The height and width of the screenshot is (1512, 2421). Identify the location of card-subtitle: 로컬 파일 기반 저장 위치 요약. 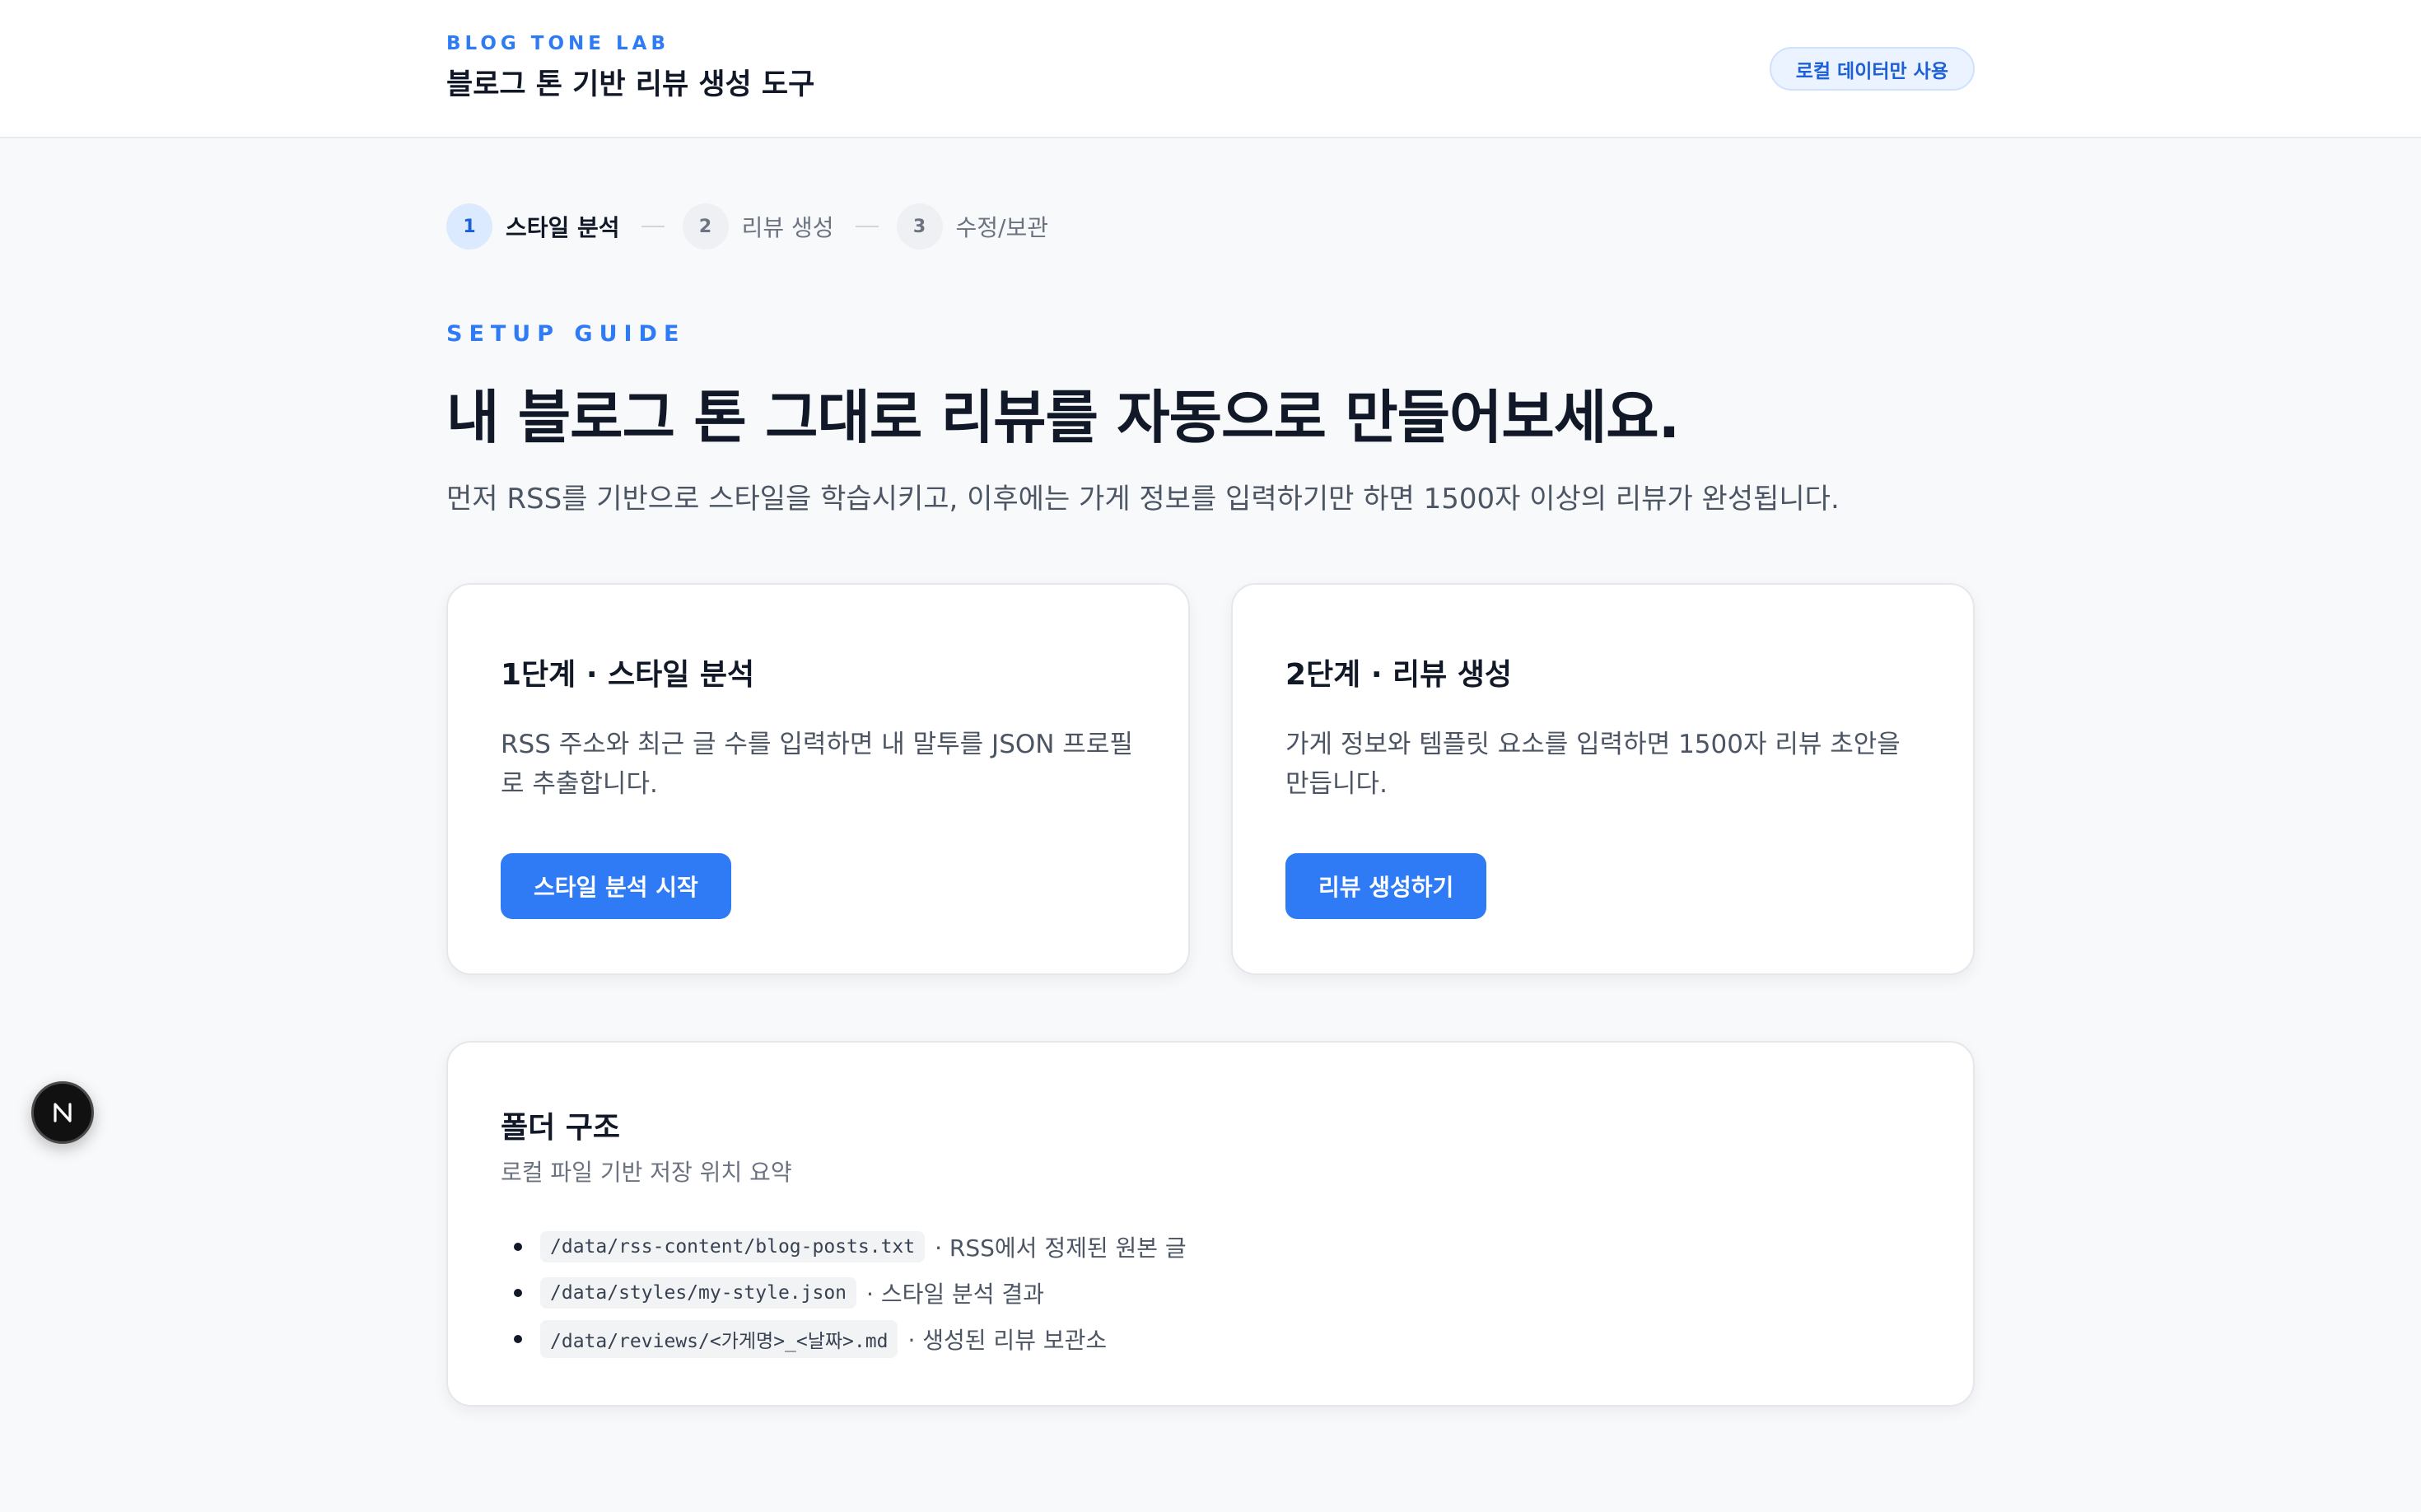
(646, 1172).